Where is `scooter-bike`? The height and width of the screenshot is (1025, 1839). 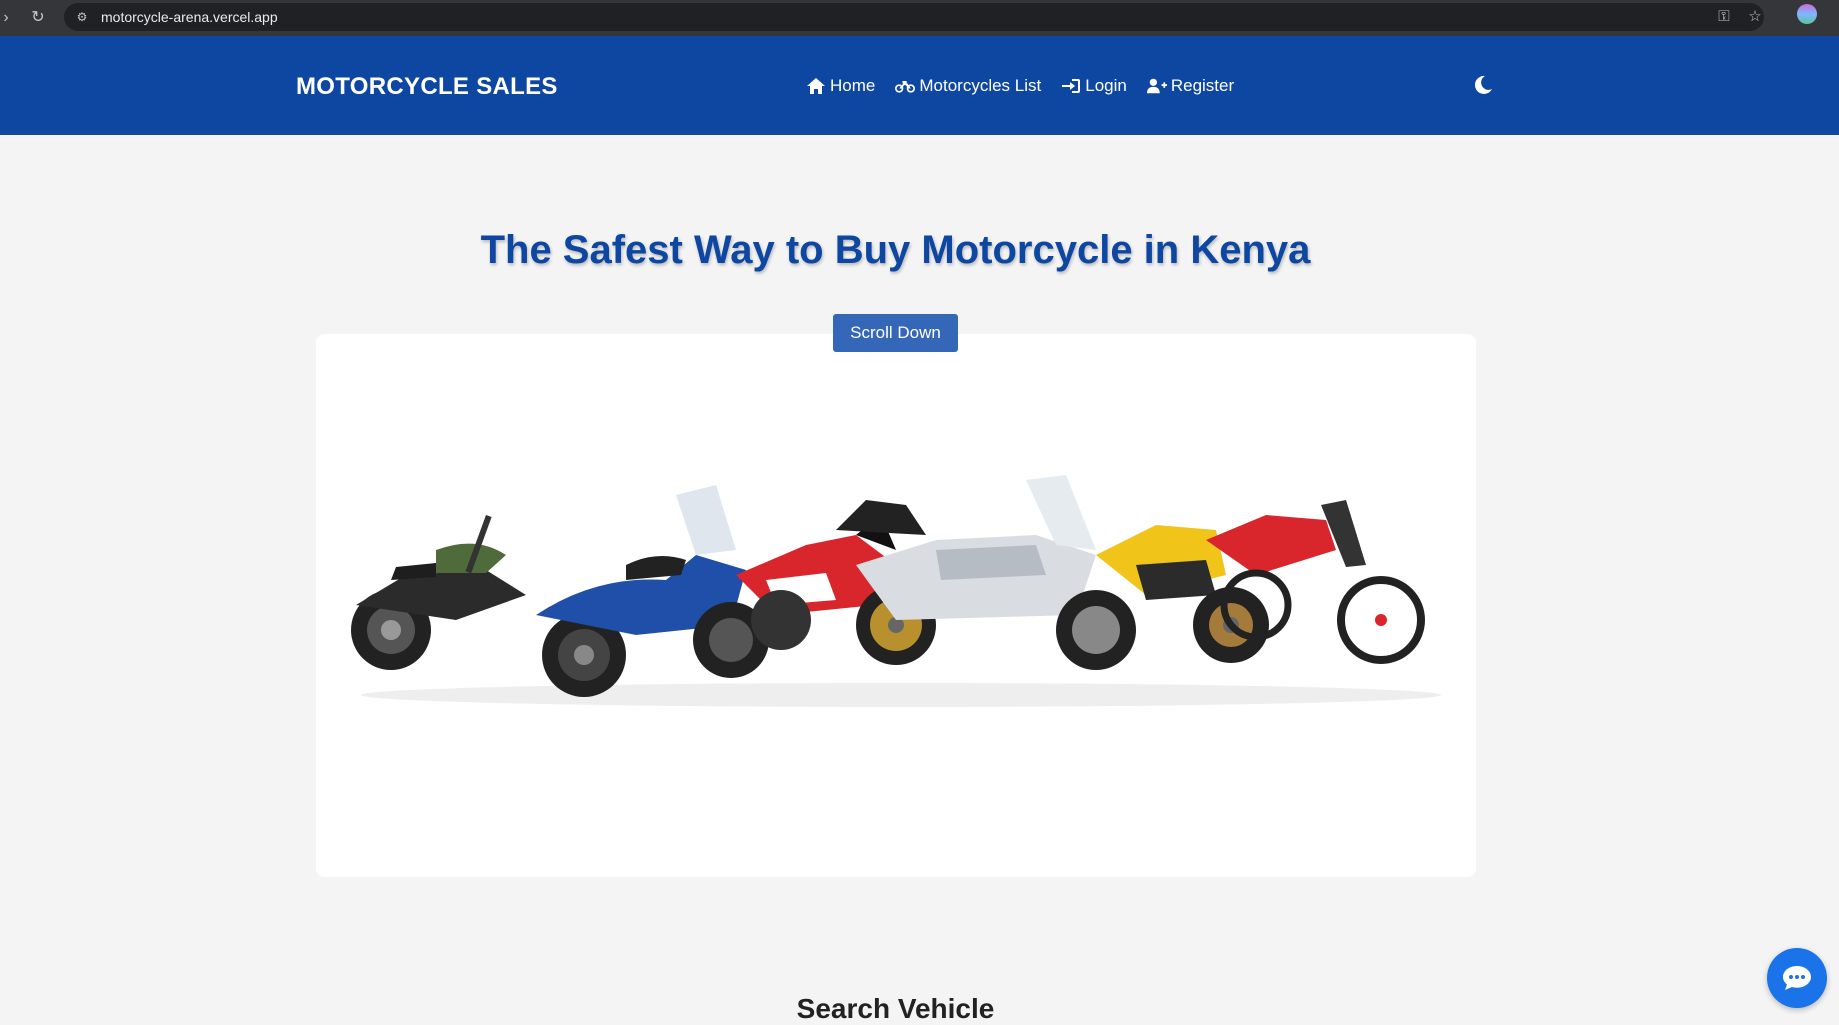 scooter-bike is located at coordinates (652, 591).